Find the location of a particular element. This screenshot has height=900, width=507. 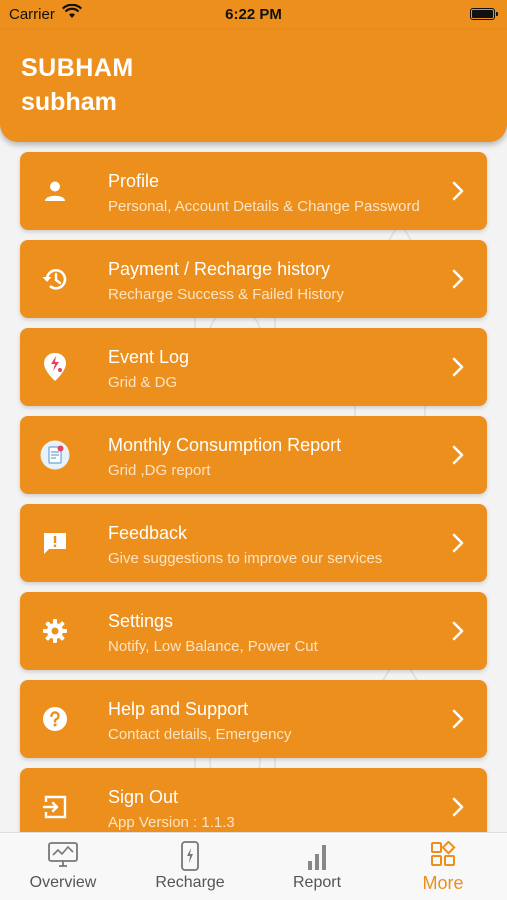

menu-item-title: Settings is located at coordinates (141, 621).